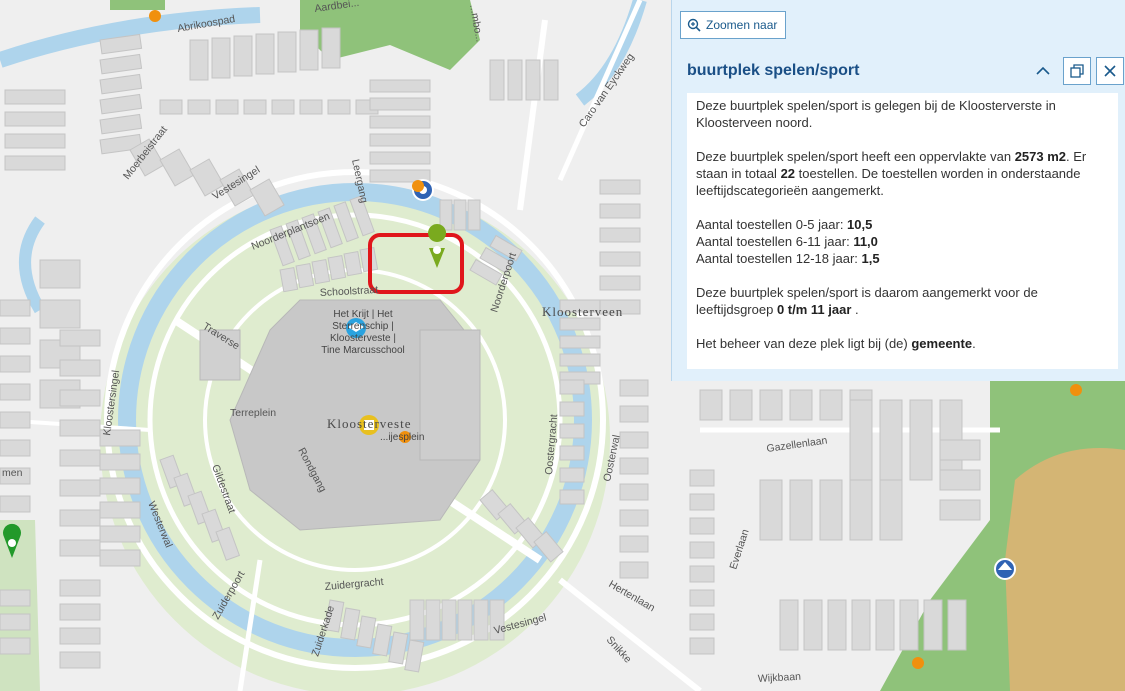 This screenshot has height=691, width=1125. Describe the element at coordinates (814, 309) in the screenshot. I see `age-group-value: 0 t/m 11 jaar` at that location.